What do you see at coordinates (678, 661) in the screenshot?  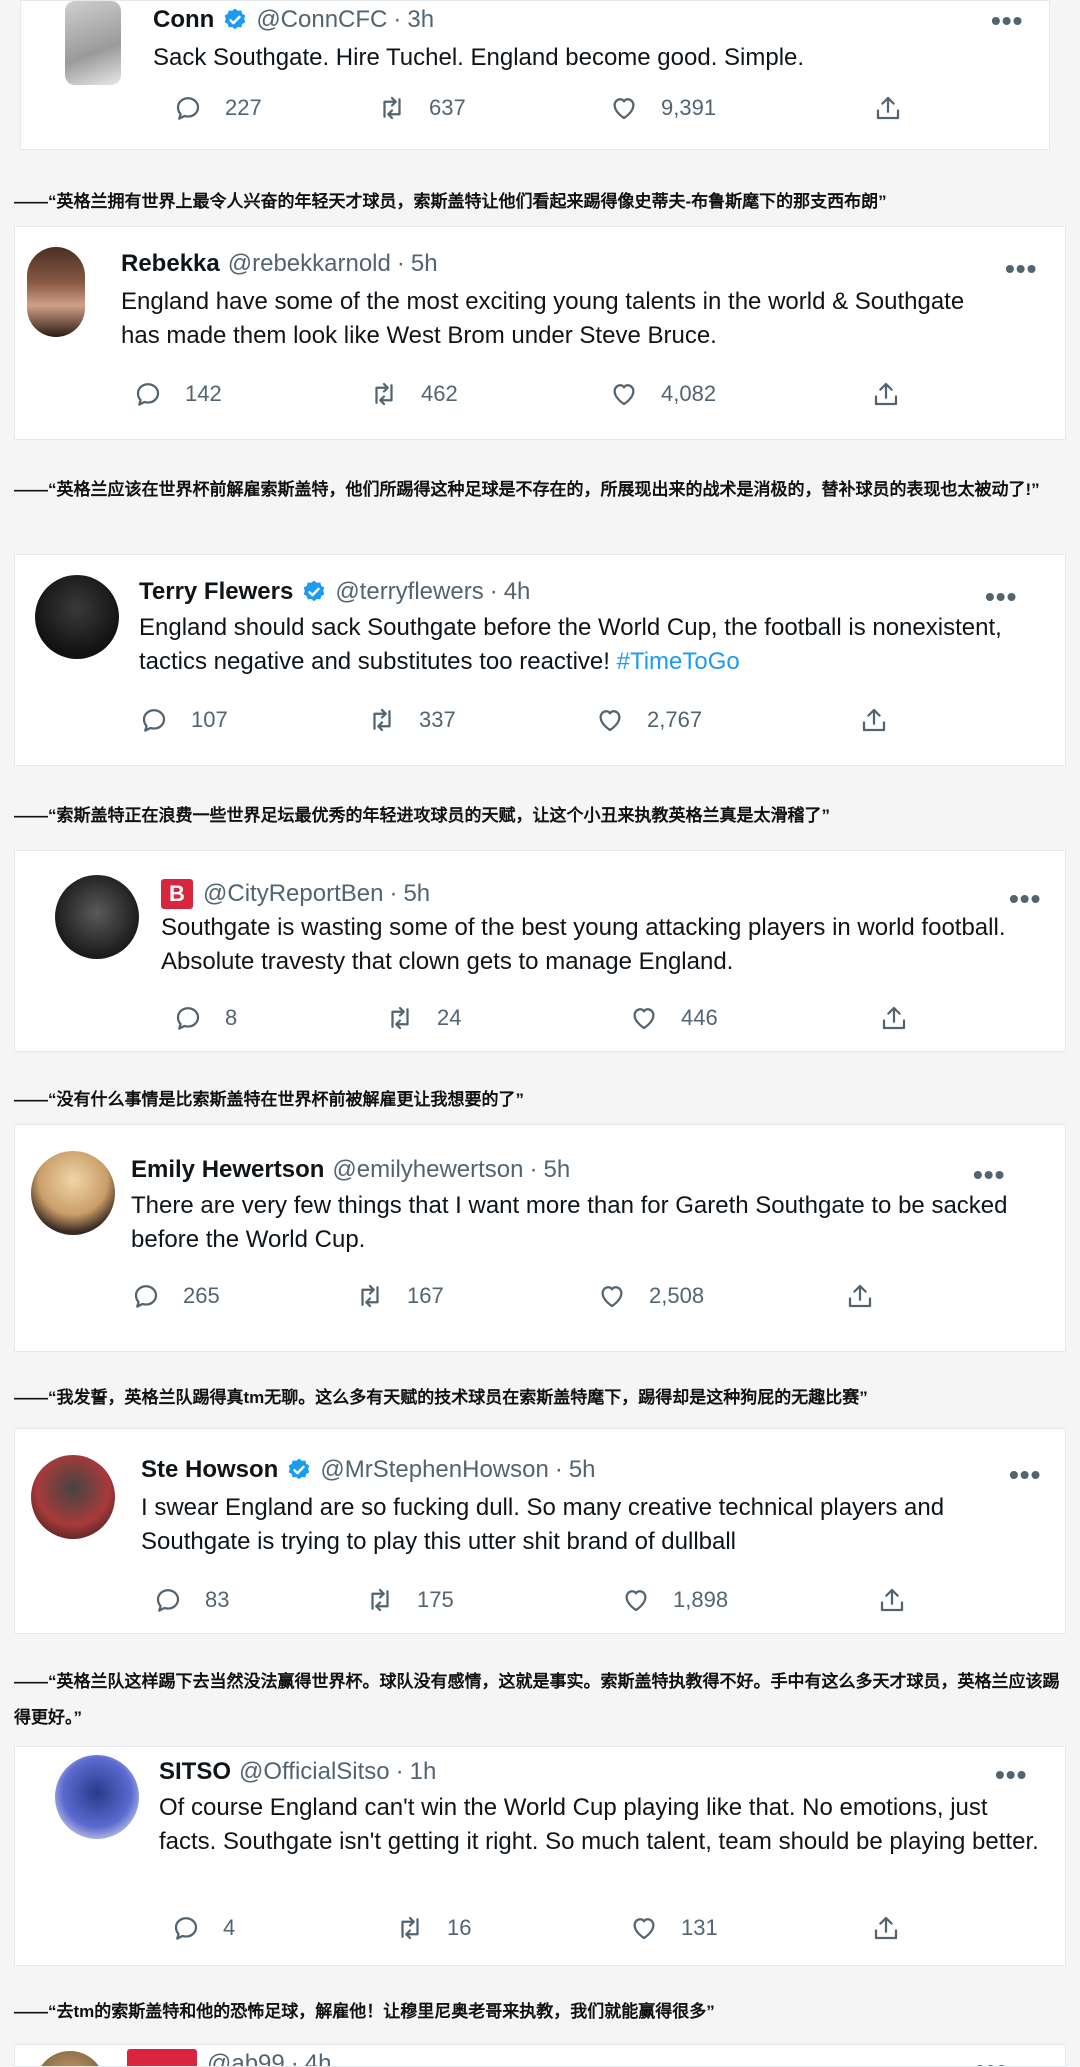 I see `hashtag-link: #TimeToGo` at bounding box center [678, 661].